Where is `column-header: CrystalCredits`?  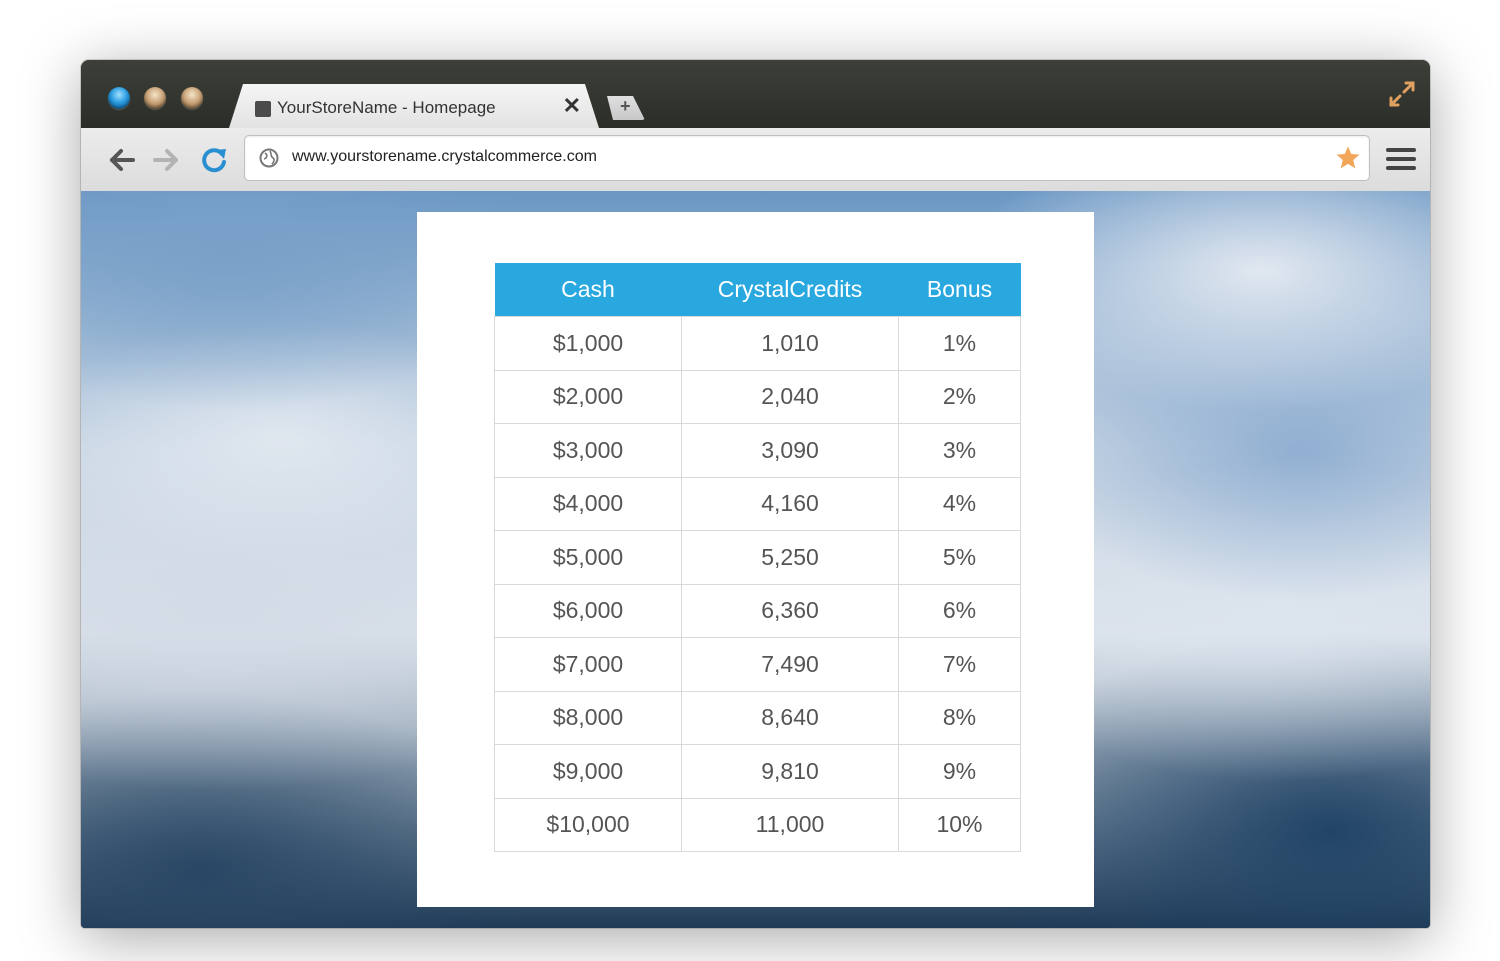 column-header: CrystalCredits is located at coordinates (790, 290).